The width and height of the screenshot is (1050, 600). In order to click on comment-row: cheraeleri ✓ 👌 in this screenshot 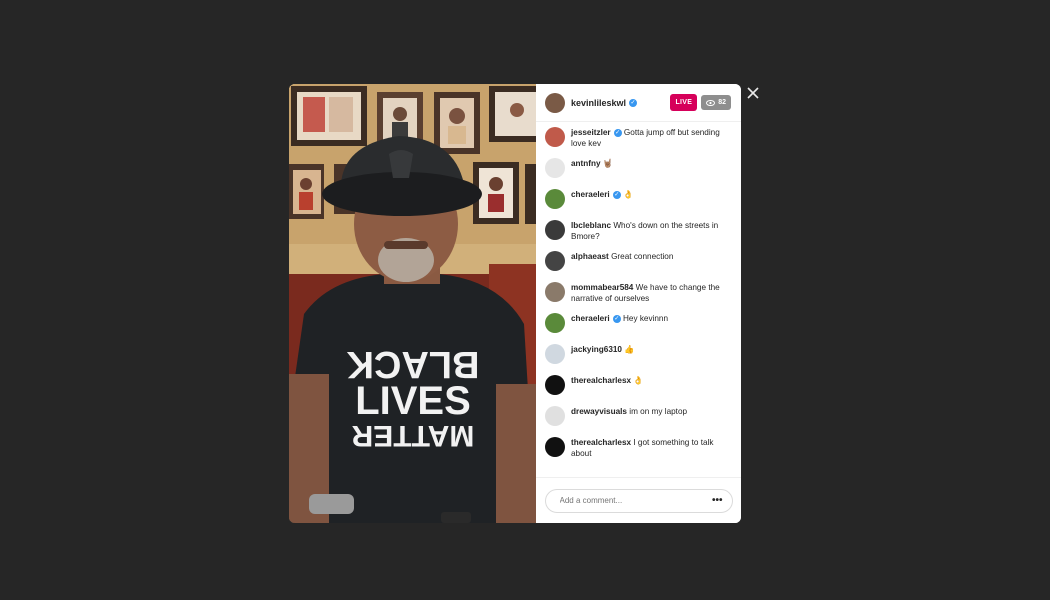, I will do `click(638, 200)`.